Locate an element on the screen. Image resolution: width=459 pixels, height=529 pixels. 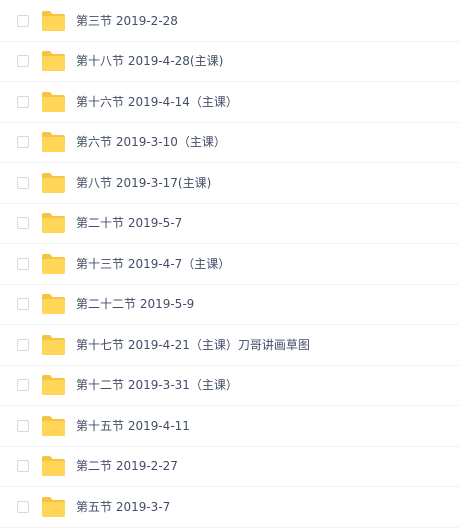
list-item: 第二十节 2019-5-7 is located at coordinates (229, 224).